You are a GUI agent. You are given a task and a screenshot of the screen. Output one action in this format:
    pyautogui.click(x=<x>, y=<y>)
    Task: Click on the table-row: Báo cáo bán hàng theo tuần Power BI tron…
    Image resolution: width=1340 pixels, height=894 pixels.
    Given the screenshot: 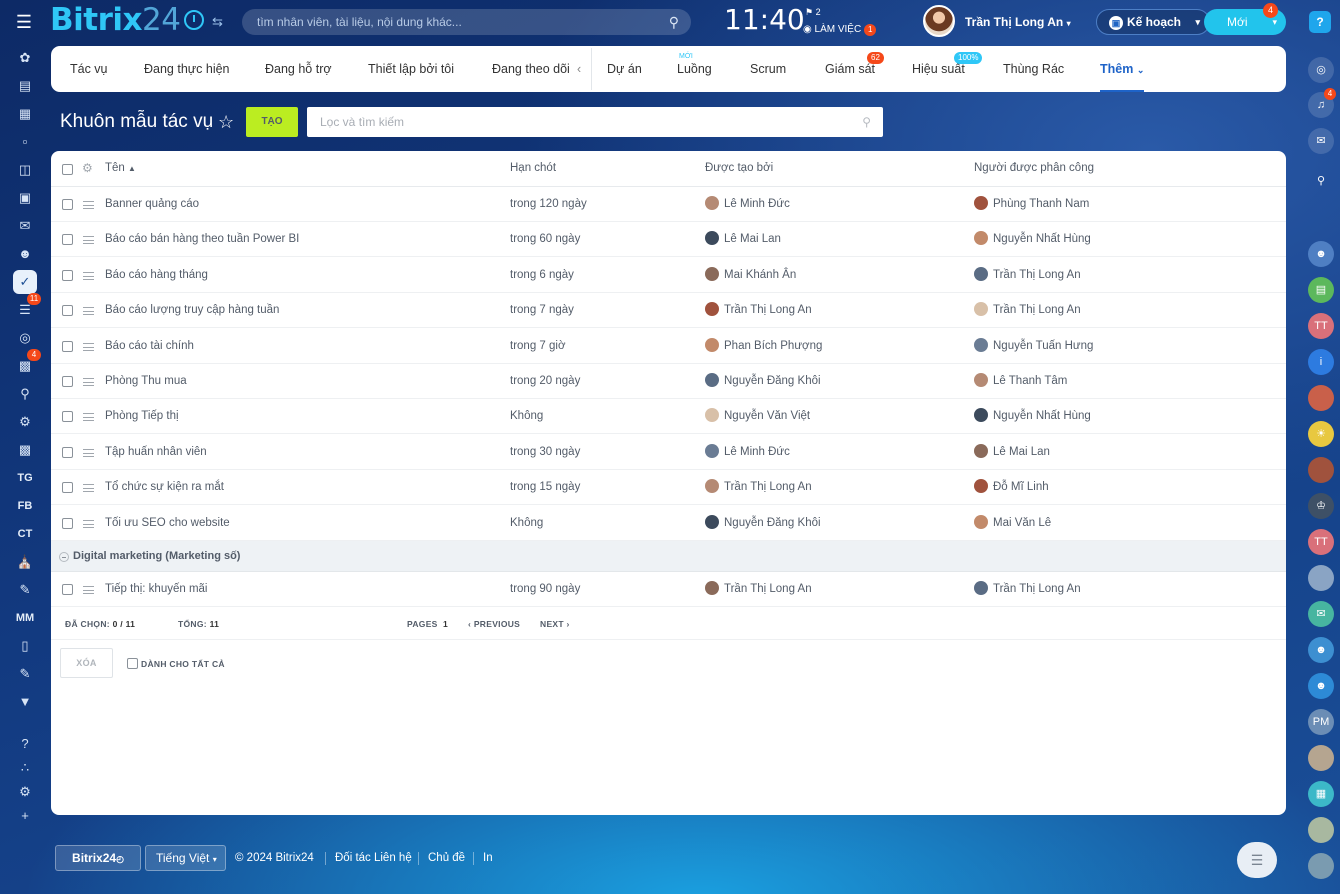 What is the action you would take?
    pyautogui.click(x=668, y=239)
    